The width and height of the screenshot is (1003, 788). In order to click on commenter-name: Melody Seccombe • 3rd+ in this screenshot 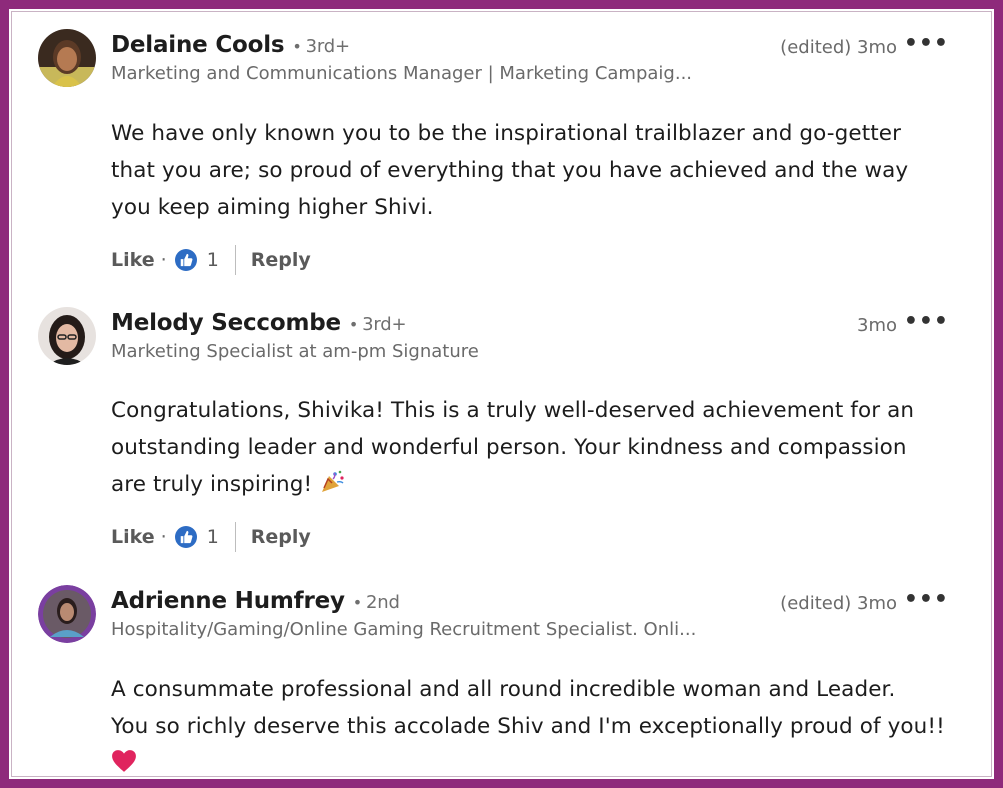, I will do `click(259, 323)`.